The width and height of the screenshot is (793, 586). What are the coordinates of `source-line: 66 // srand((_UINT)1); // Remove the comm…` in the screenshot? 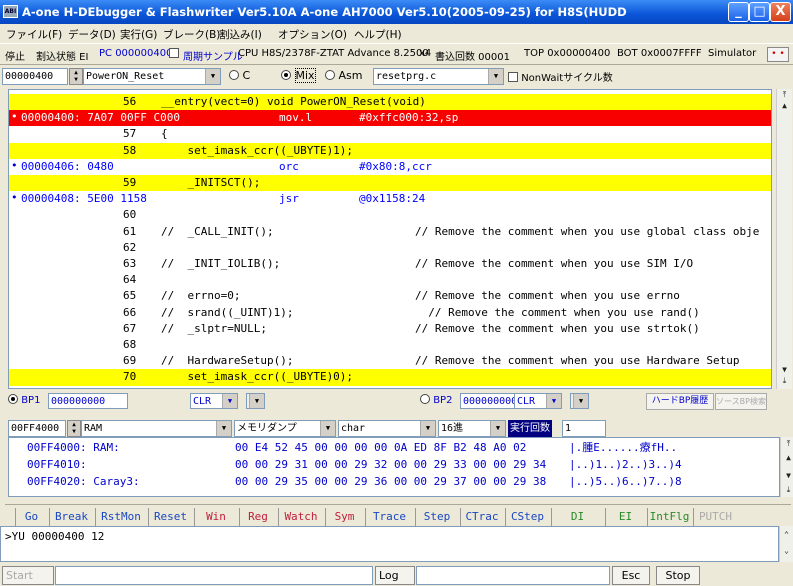 It's located at (390, 313).